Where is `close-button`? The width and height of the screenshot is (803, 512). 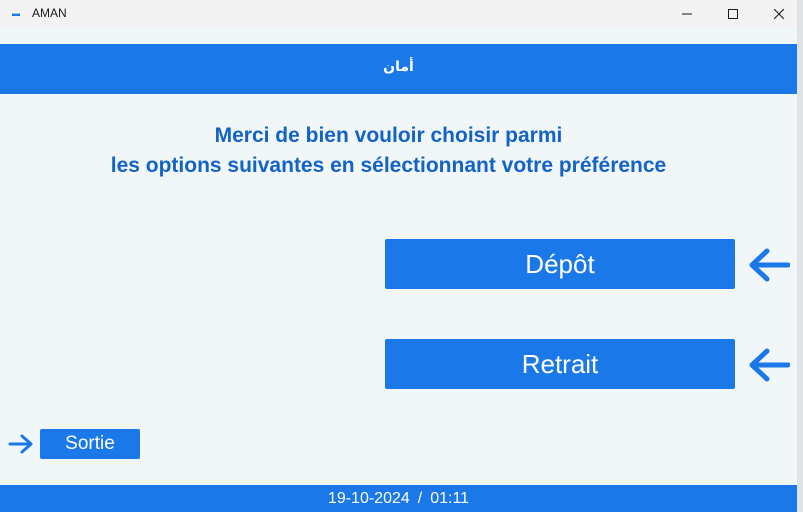 close-button is located at coordinates (779, 14).